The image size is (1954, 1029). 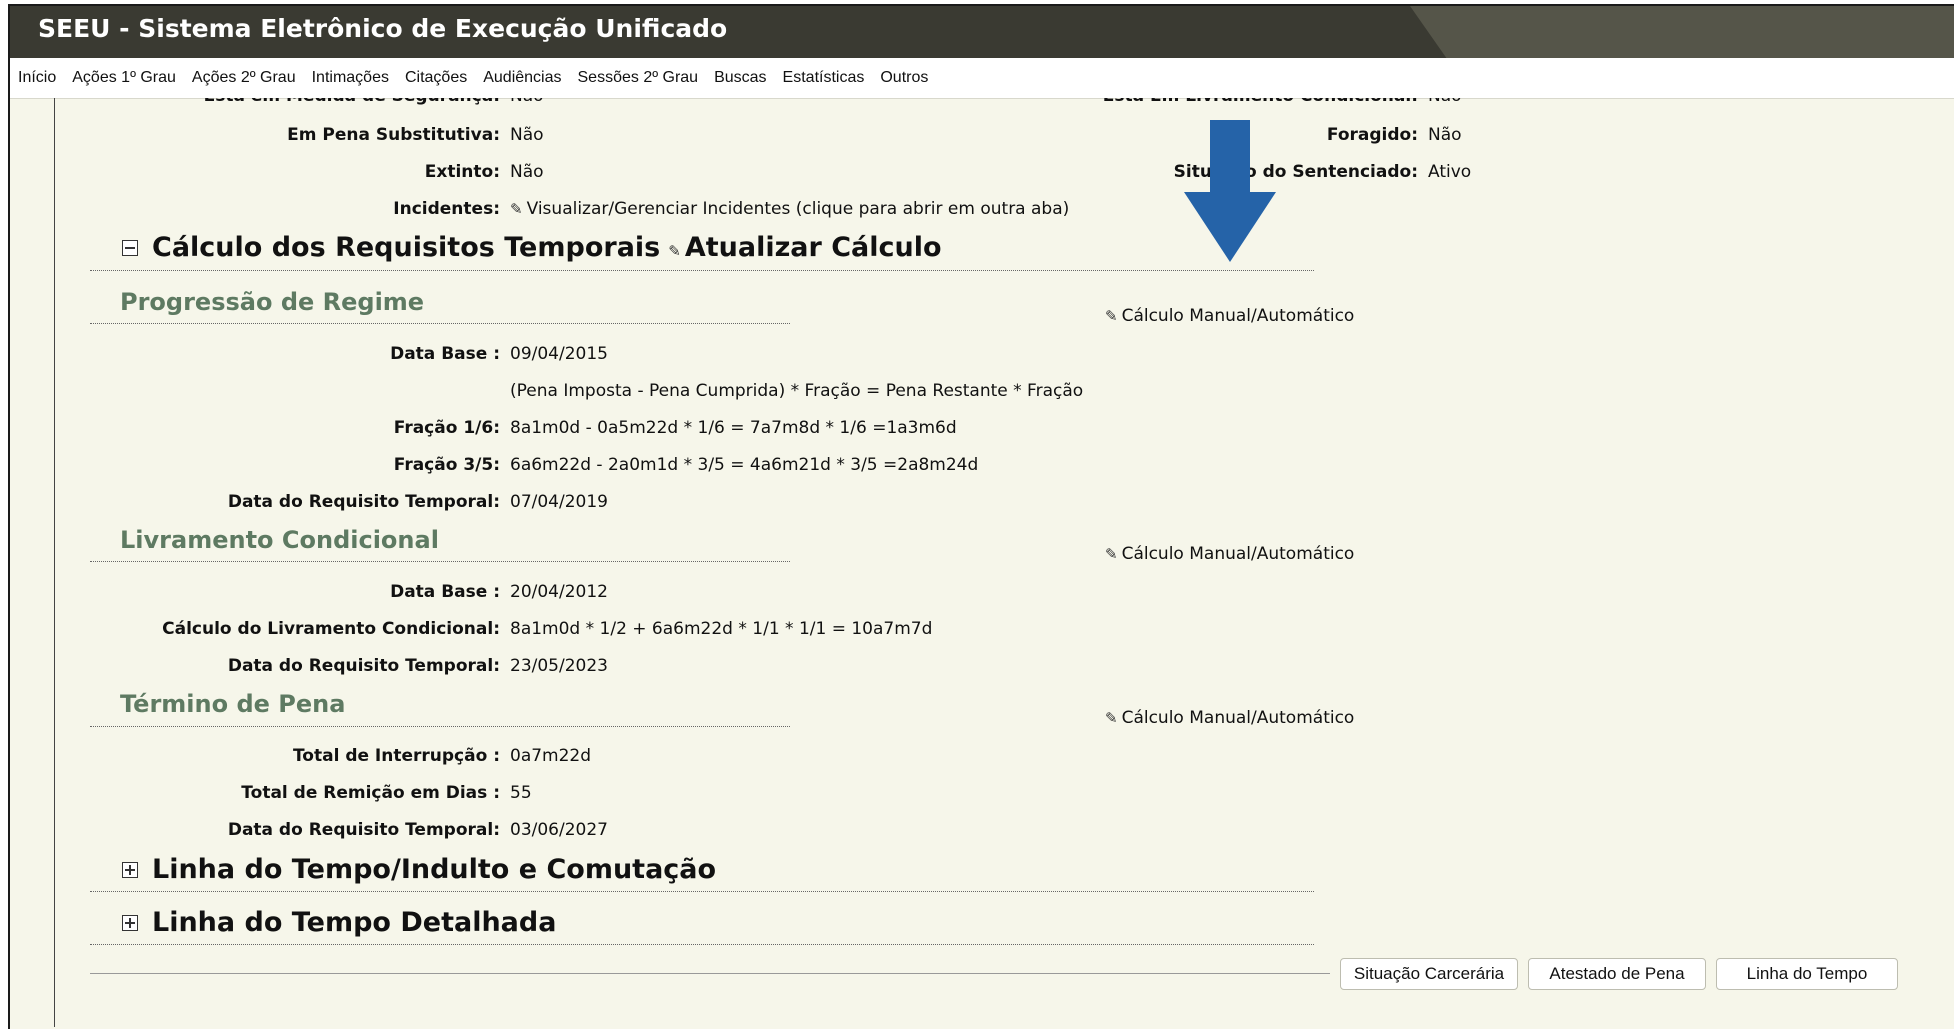 What do you see at coordinates (37, 78) in the screenshot?
I see `menu-inicio: Início` at bounding box center [37, 78].